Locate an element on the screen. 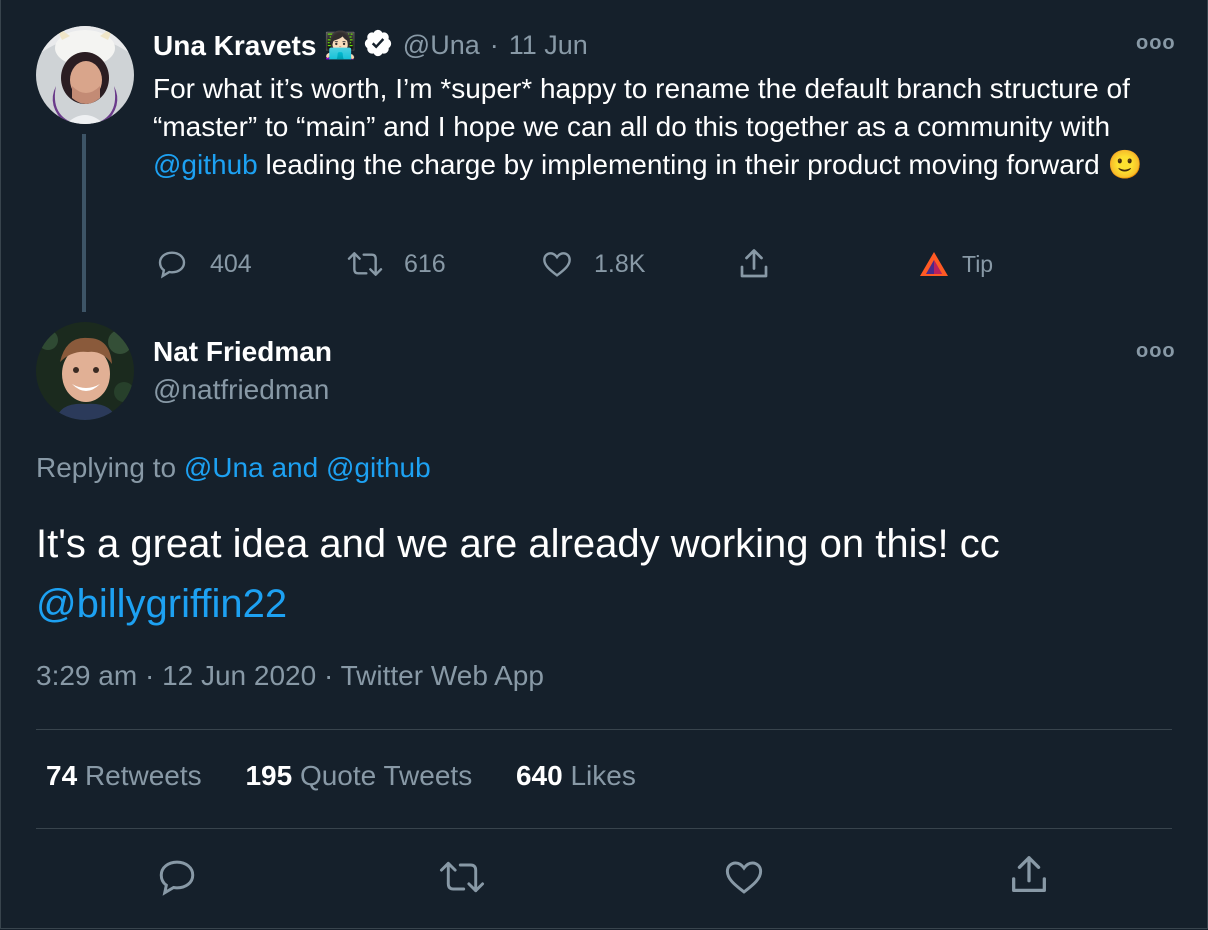  reply-count: 404 is located at coordinates (231, 263).